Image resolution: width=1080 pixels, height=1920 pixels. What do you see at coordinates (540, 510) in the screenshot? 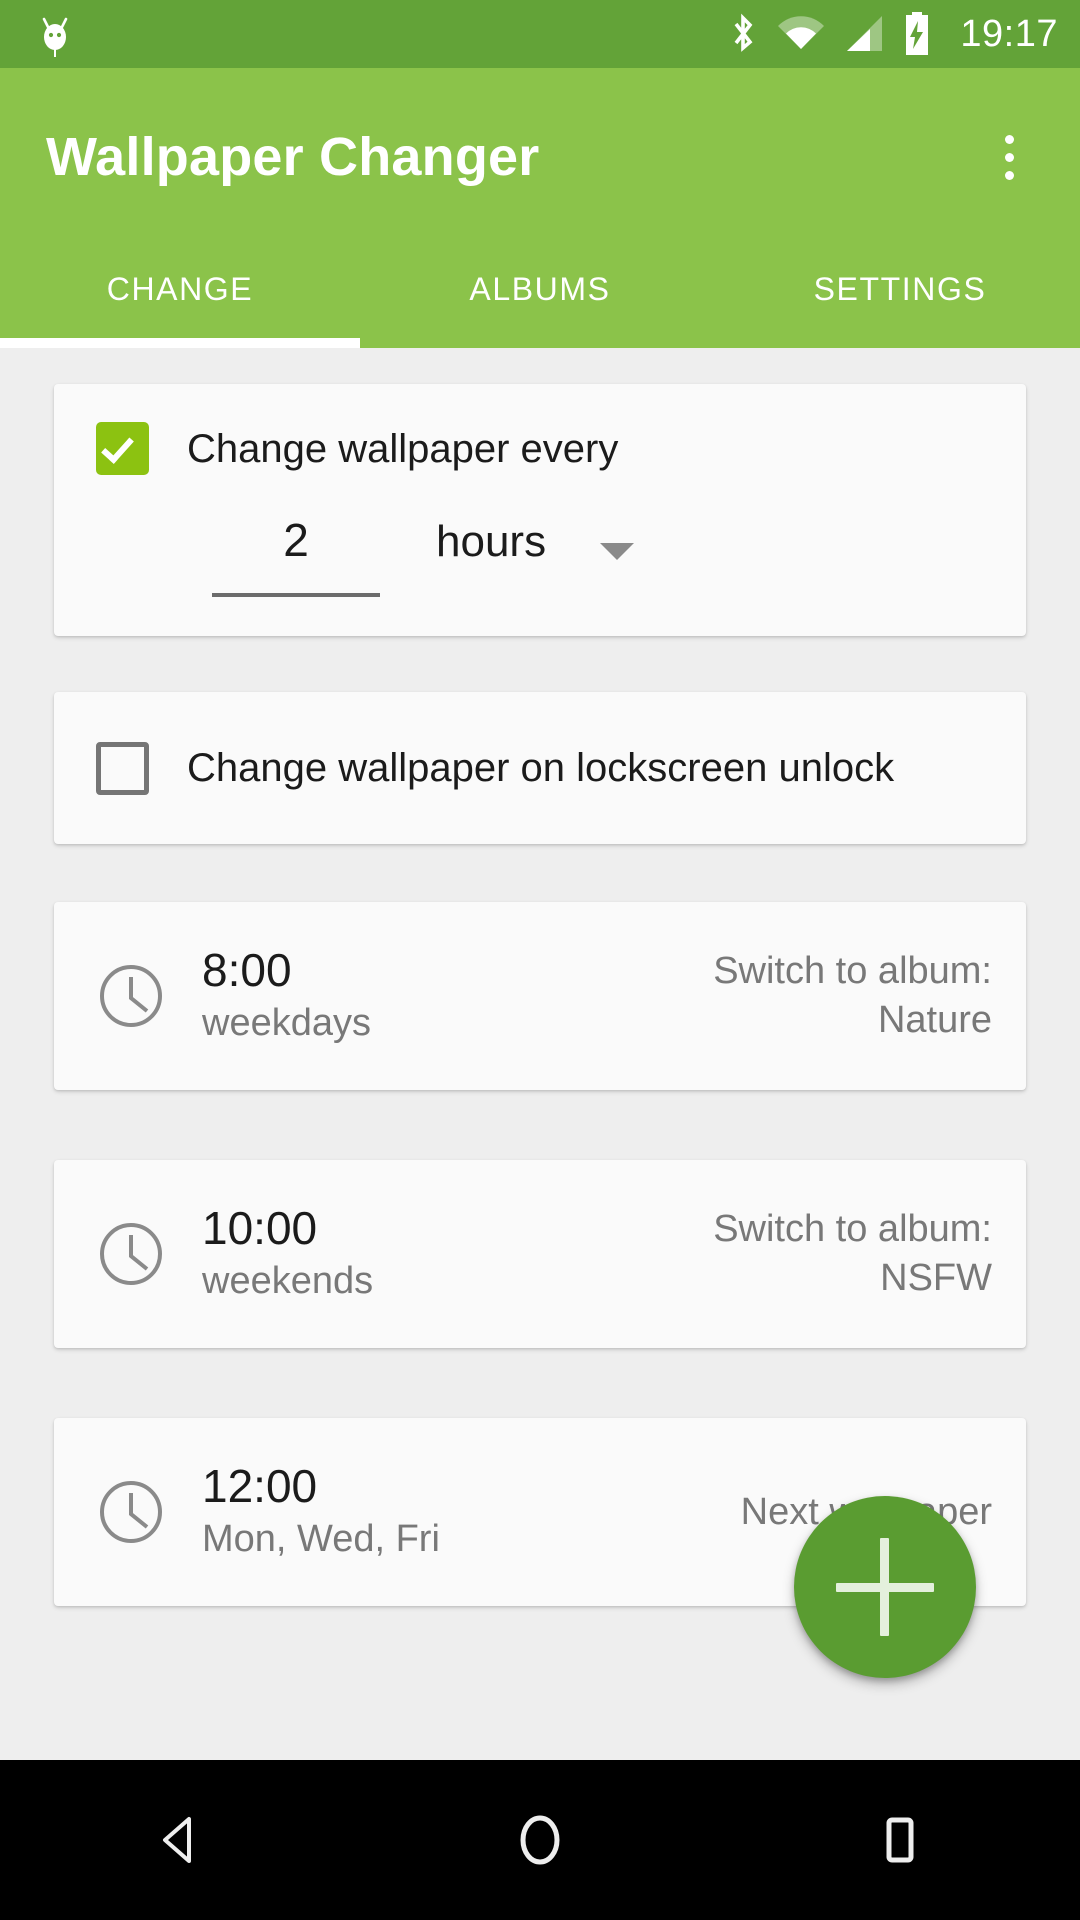
I see `change-interval-card: Change wallpaper every 2 hours` at bounding box center [540, 510].